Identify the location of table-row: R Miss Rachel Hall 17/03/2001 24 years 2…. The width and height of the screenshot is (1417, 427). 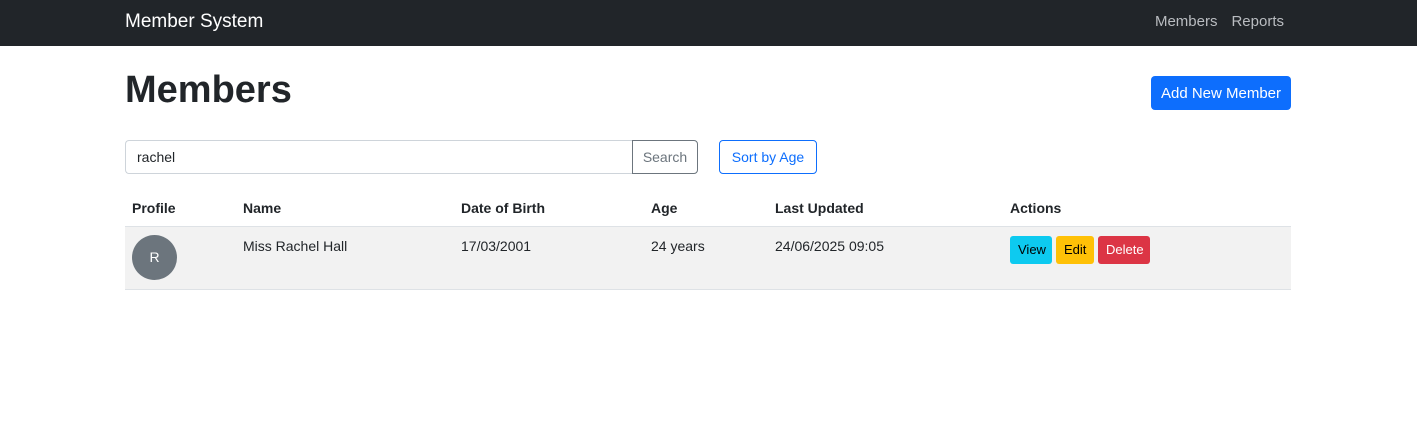
(708, 258).